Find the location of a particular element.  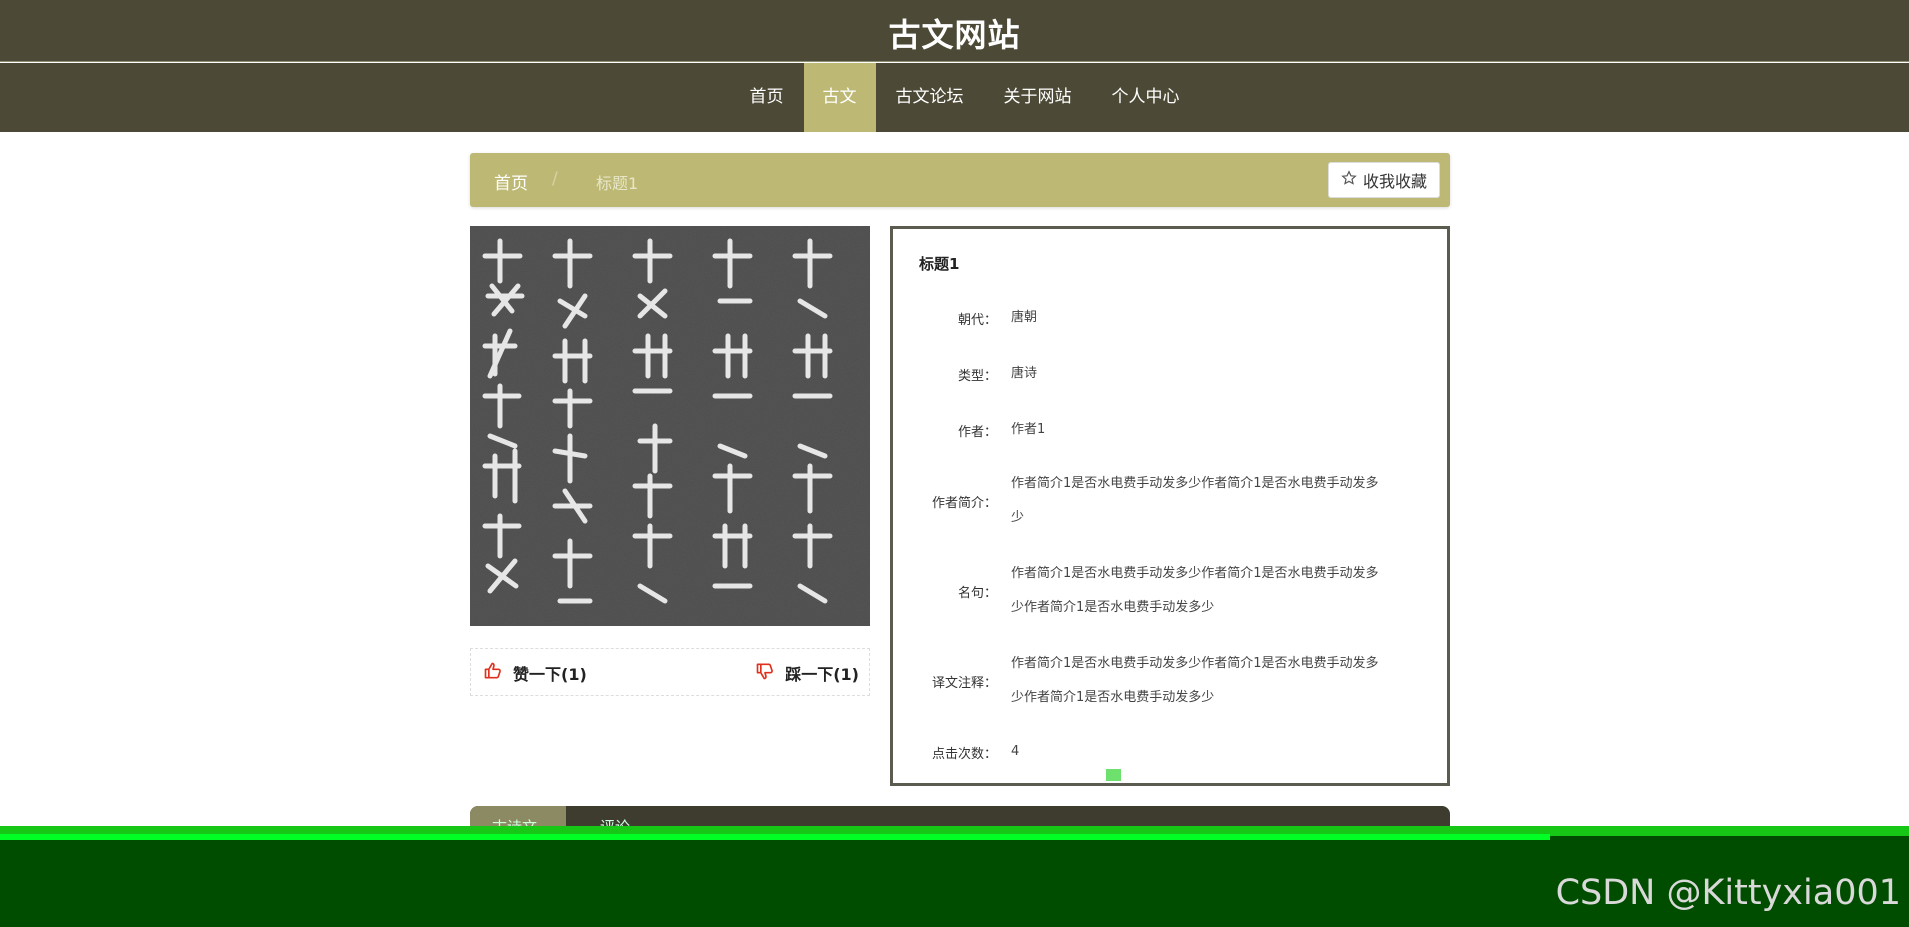

detail-row-dynasty: 朝代： 唐朝 is located at coordinates (1170, 318).